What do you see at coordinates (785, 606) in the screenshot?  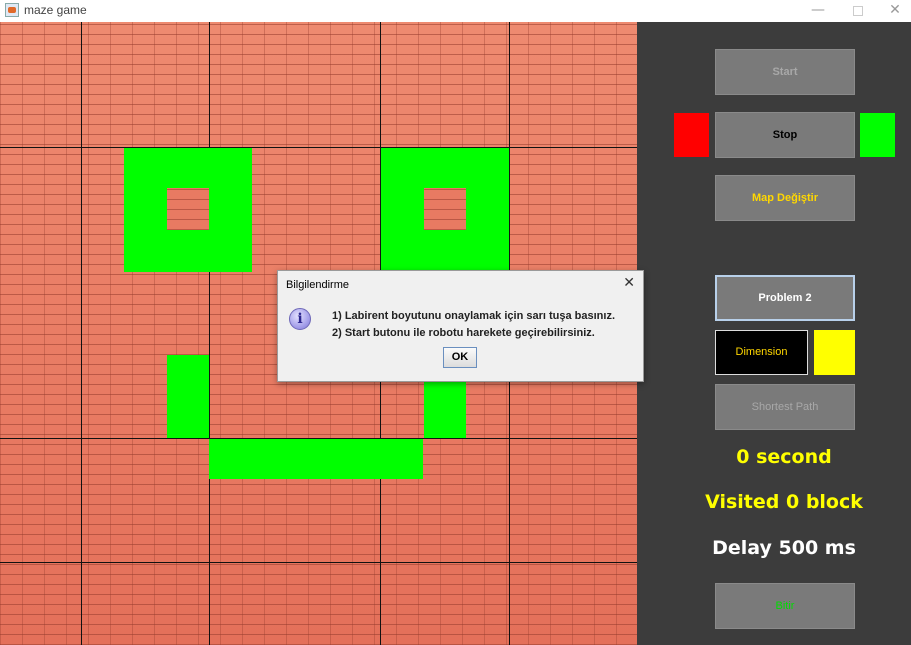 I see `finish-button: Bitir` at bounding box center [785, 606].